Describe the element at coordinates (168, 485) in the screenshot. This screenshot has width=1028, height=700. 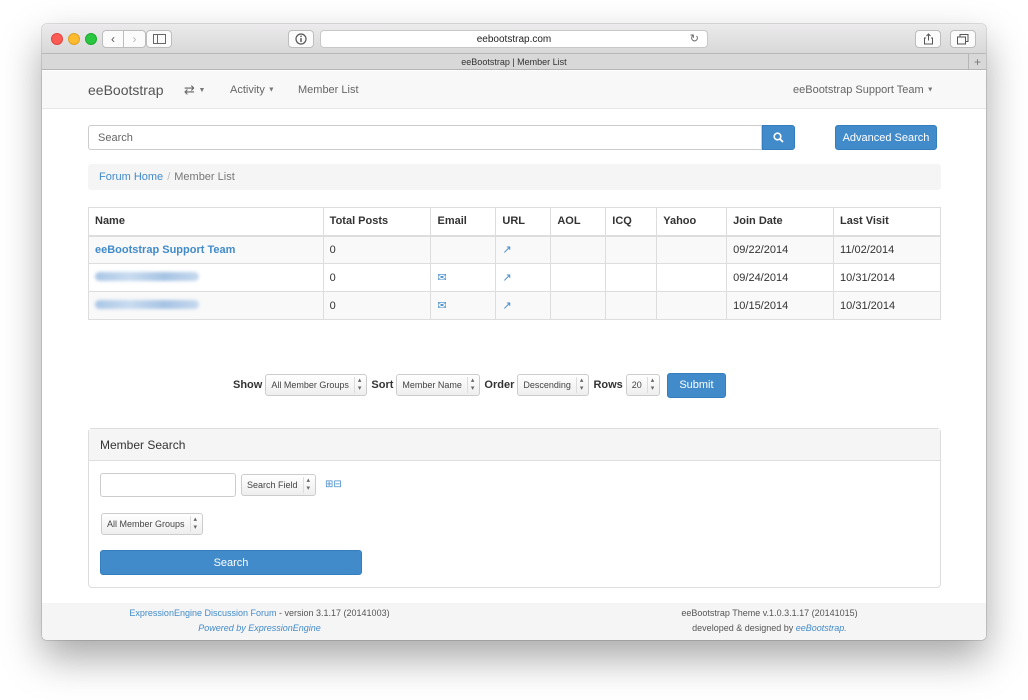
I see `member-search-input` at that location.